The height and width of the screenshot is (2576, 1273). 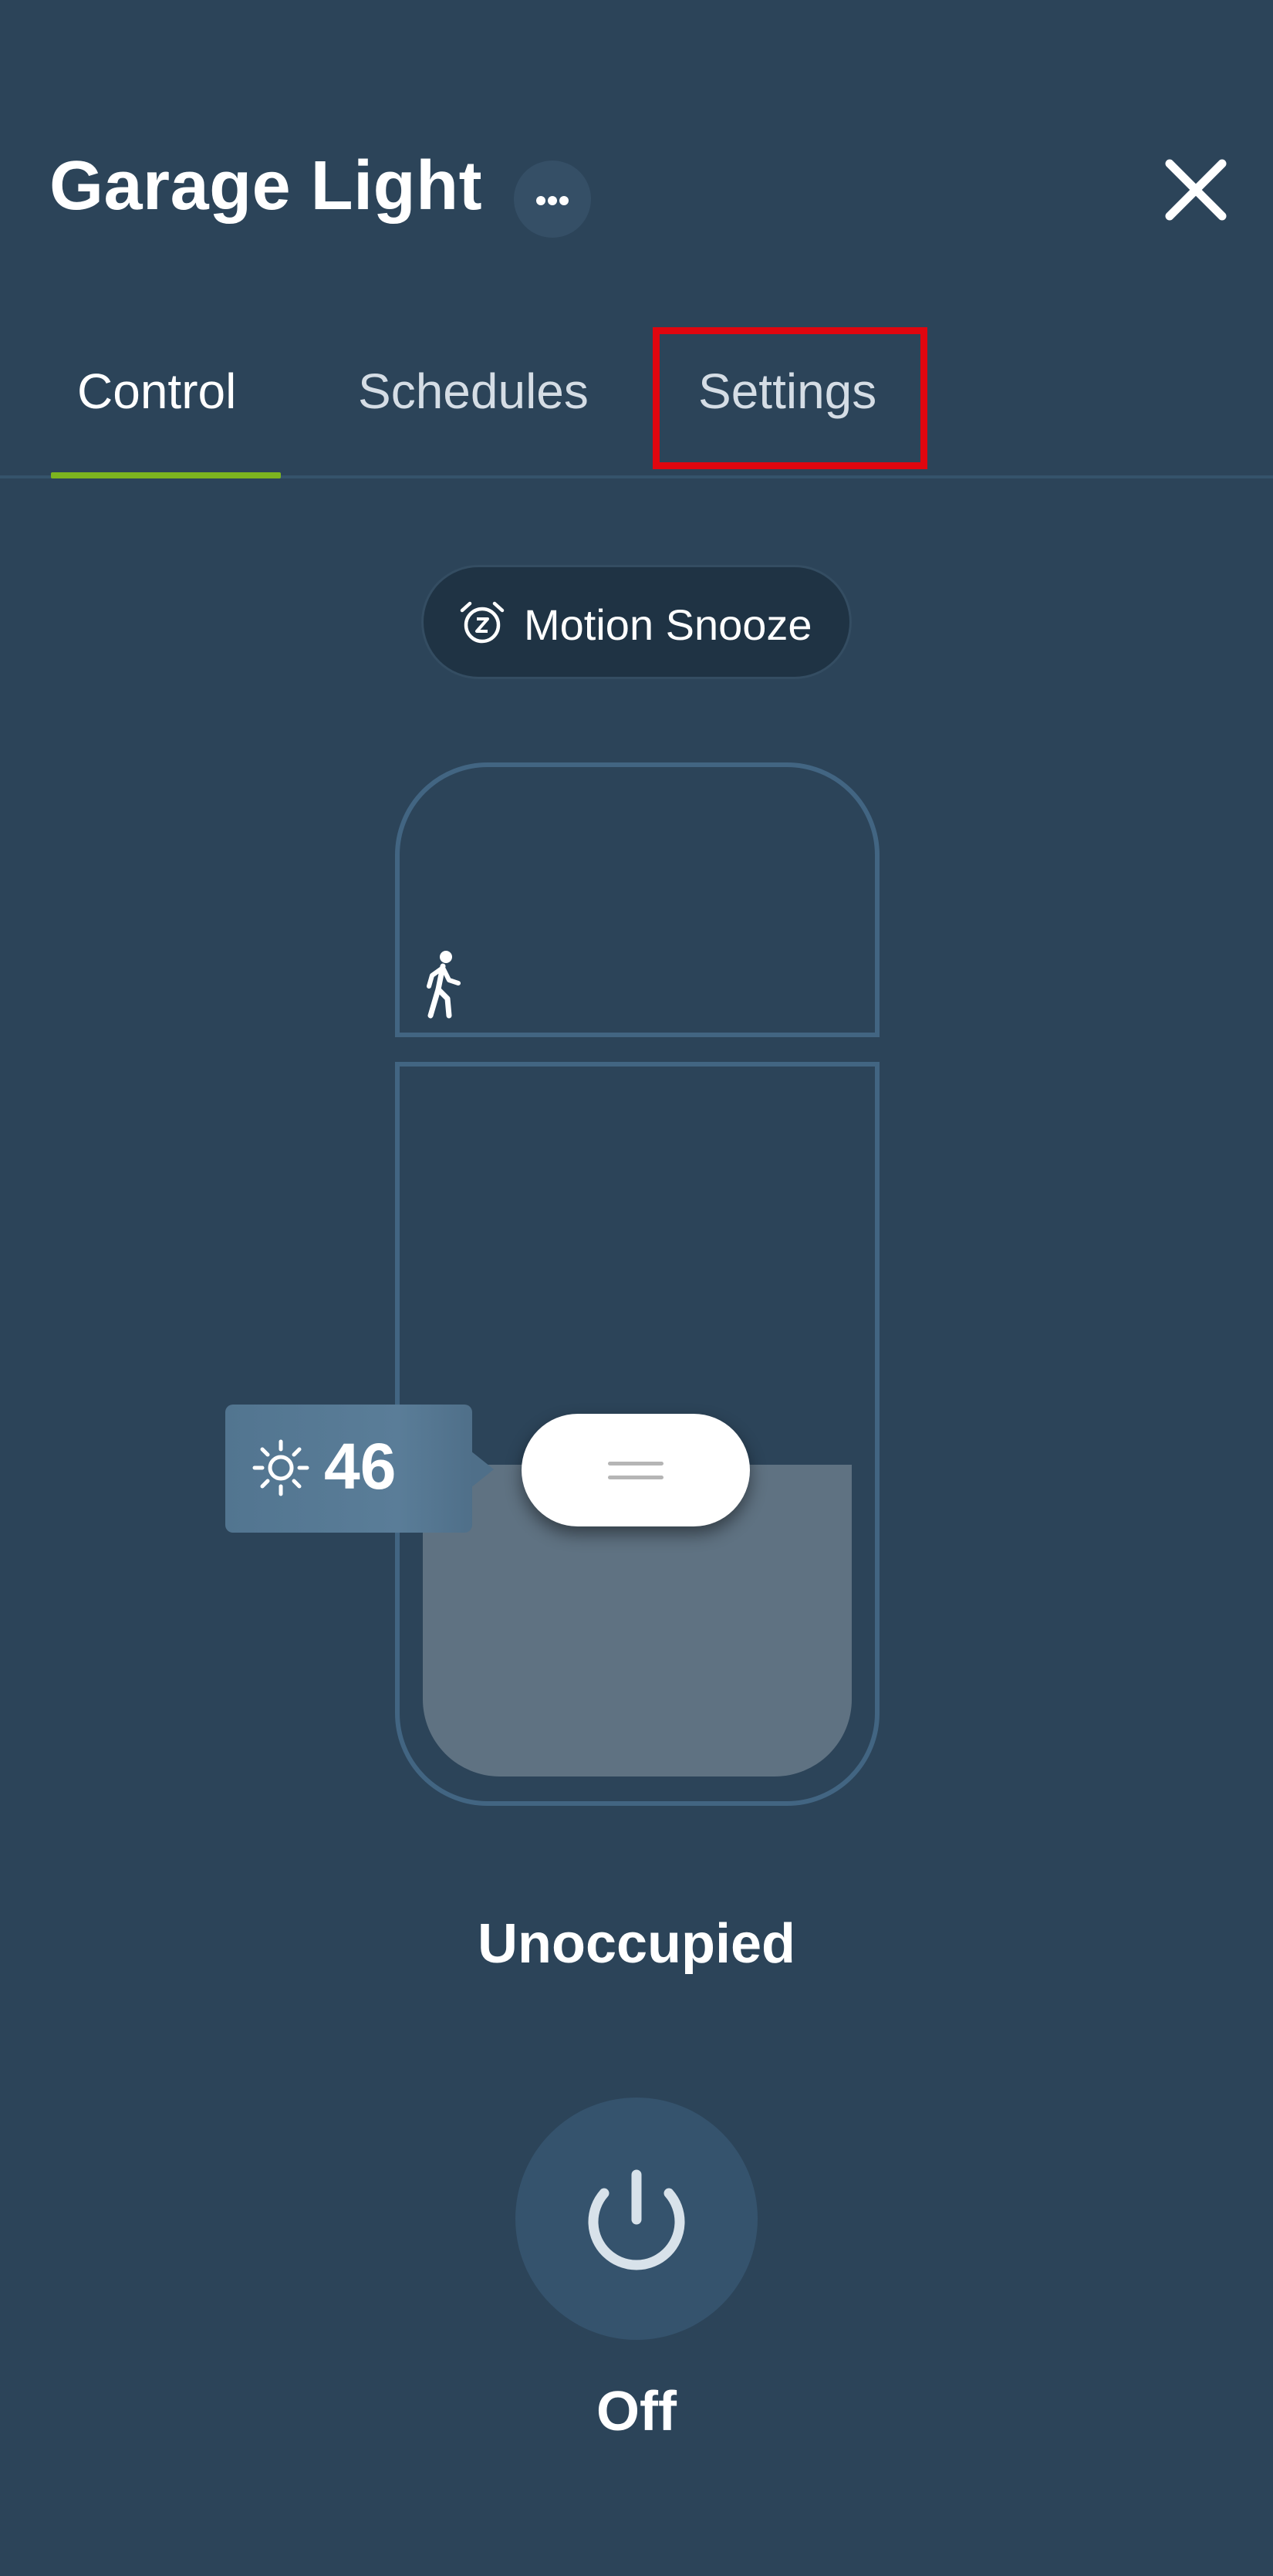 I want to click on more-options-button, so click(x=552, y=199).